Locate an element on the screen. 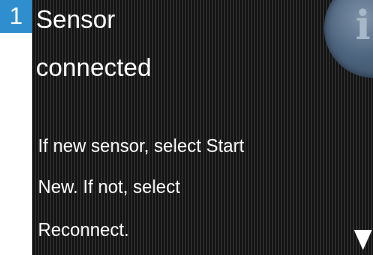  step-number-badge: 1 is located at coordinates (16, 16).